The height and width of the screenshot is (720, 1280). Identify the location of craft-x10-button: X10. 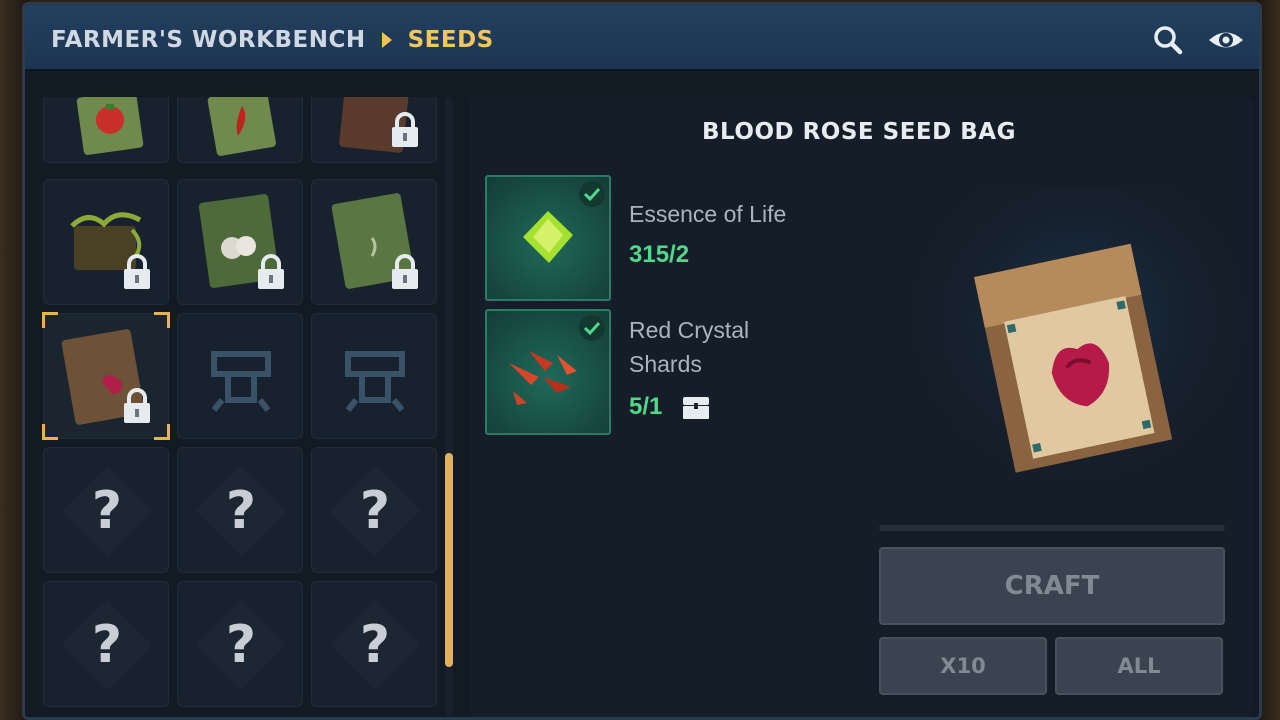
(963, 666).